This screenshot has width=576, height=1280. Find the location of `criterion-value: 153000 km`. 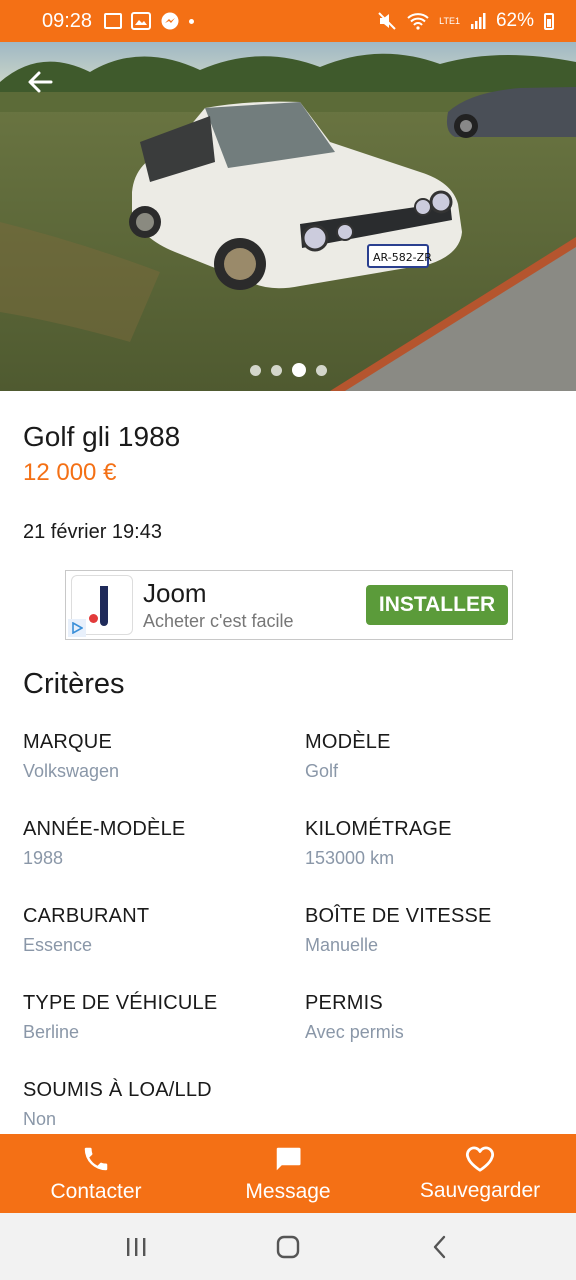

criterion-value: 153000 km is located at coordinates (350, 858).